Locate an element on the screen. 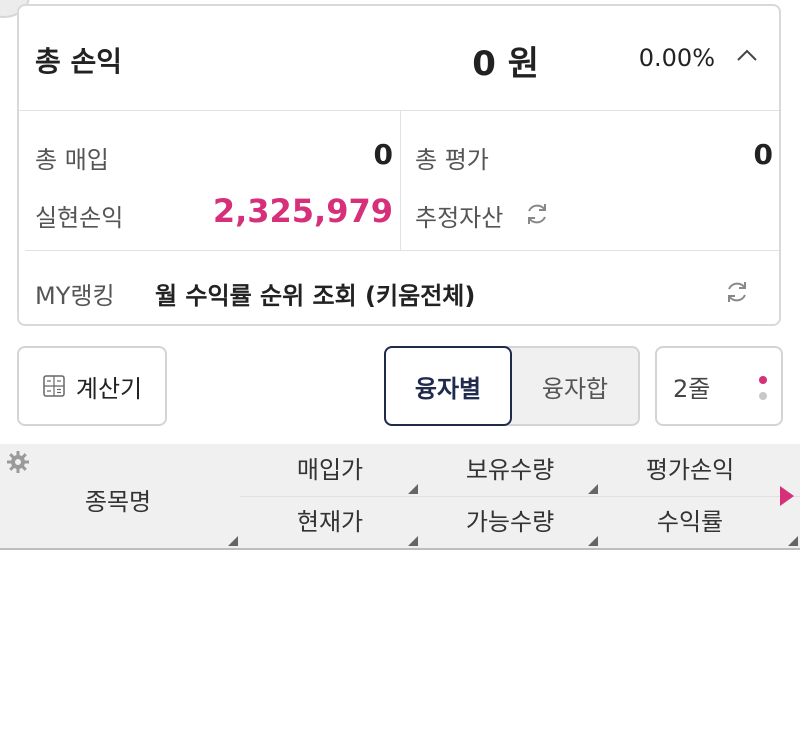  holdings-table-header: 종목명 매입가 보유수량 평가손익 현재가 가능수량 수익률 is located at coordinates (400, 497).